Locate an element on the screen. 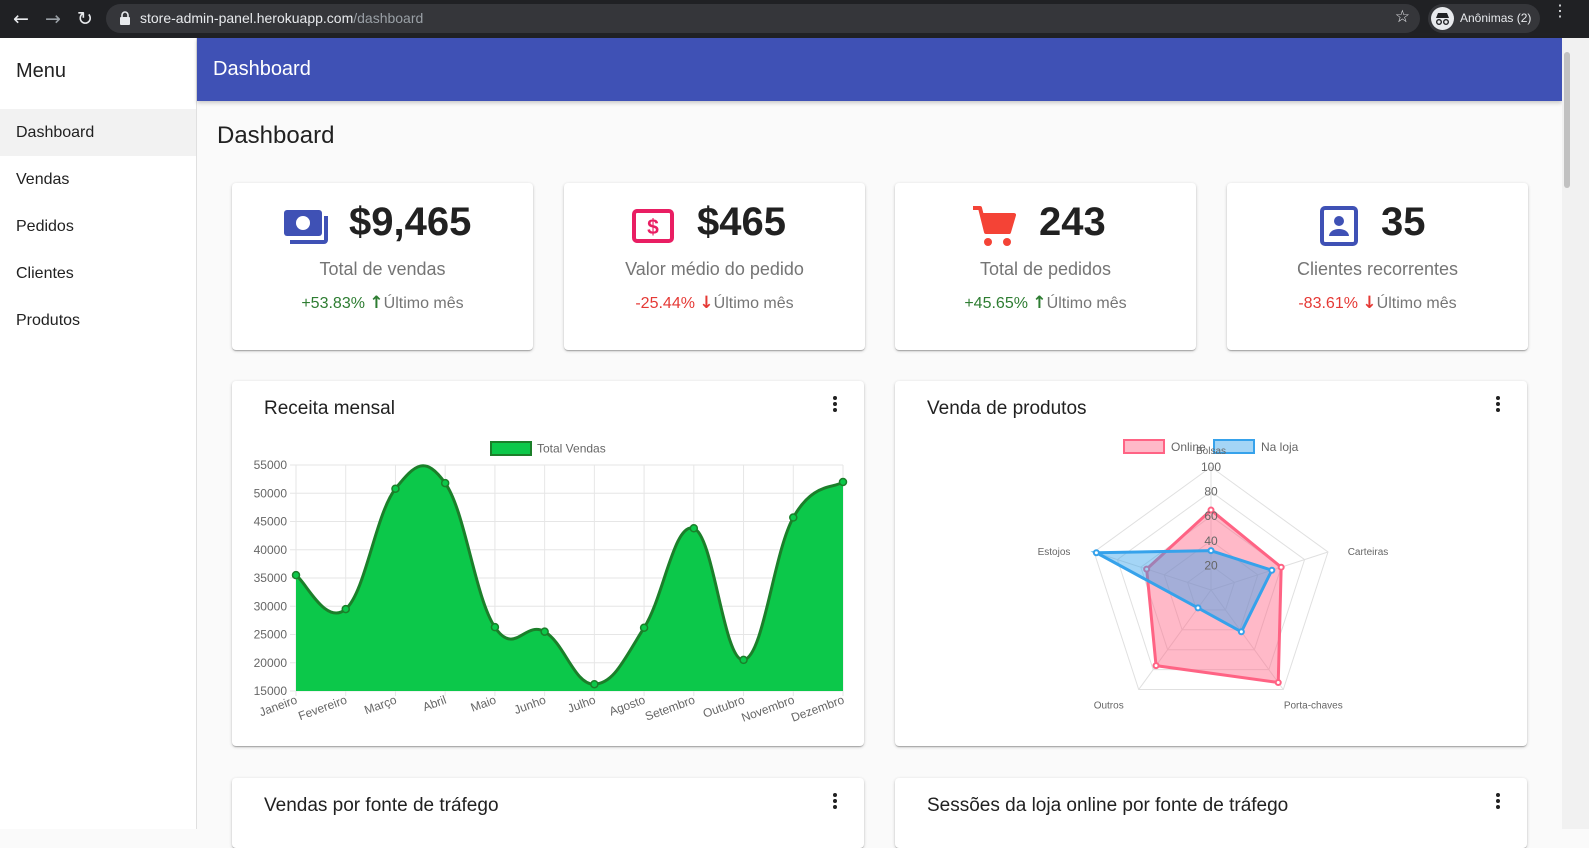  sidebar-item-pedidos: Pedidos is located at coordinates (98, 226).